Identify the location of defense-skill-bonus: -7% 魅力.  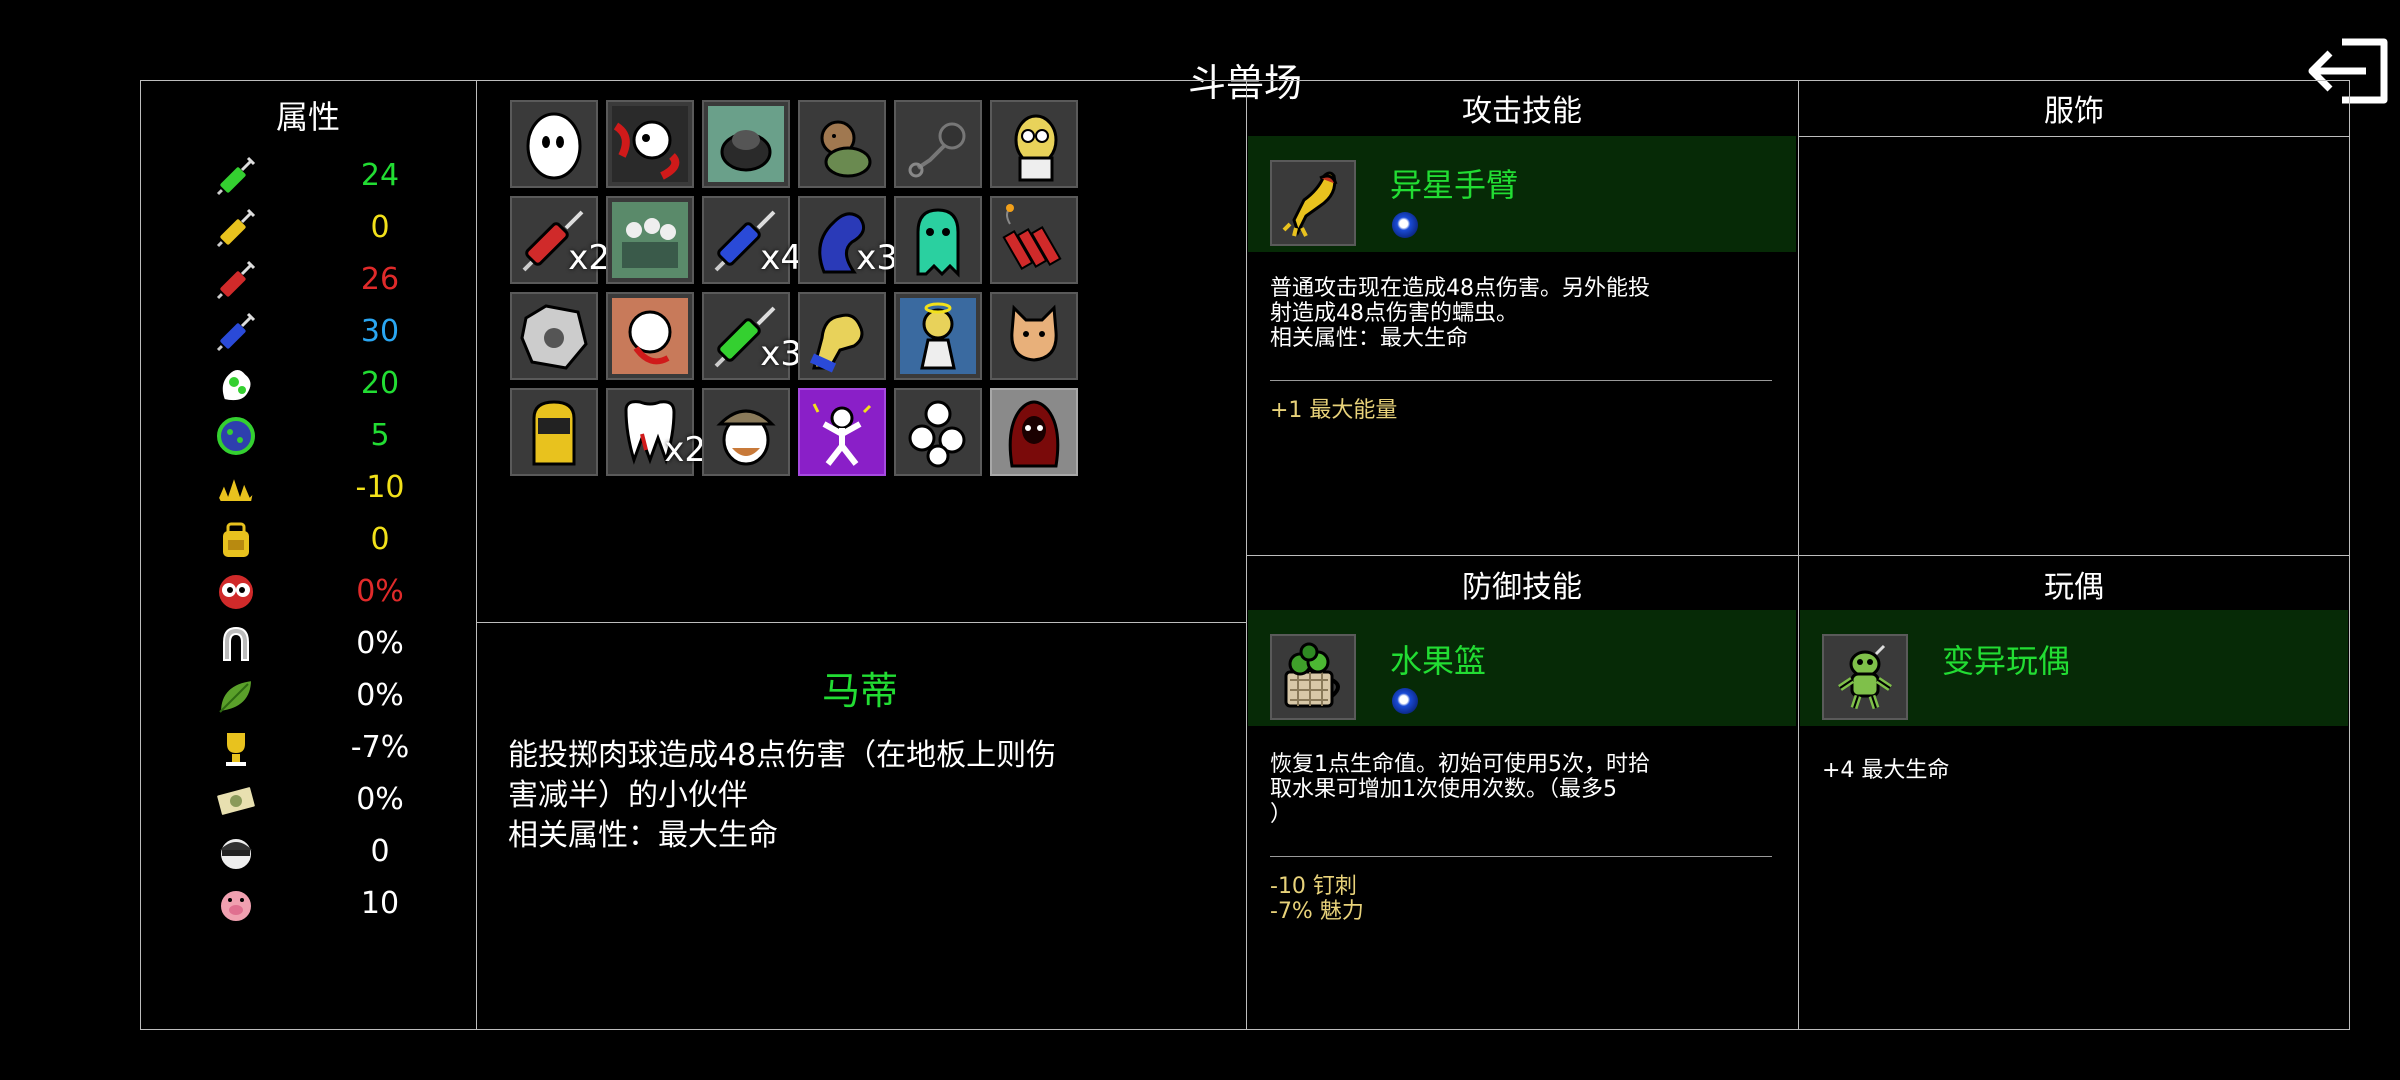
(1317, 911).